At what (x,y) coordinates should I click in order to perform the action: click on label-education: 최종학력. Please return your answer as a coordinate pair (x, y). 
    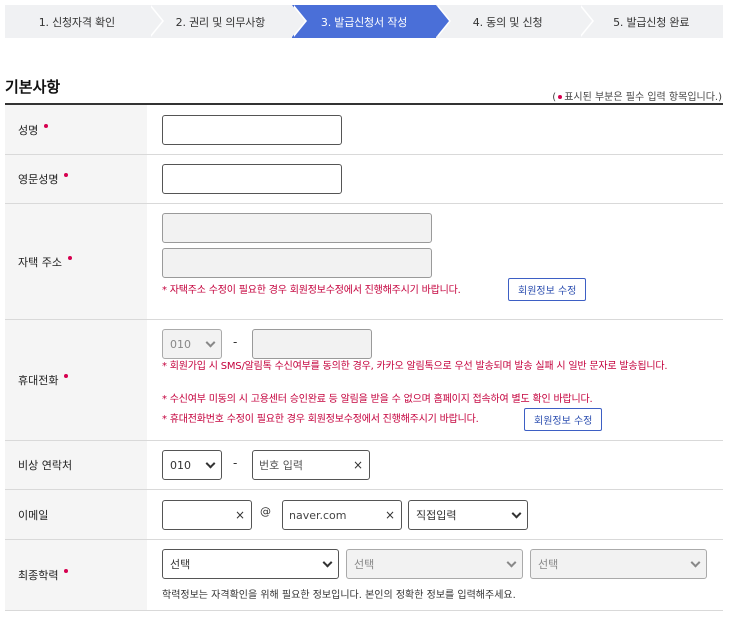
    Looking at the image, I should click on (76, 575).